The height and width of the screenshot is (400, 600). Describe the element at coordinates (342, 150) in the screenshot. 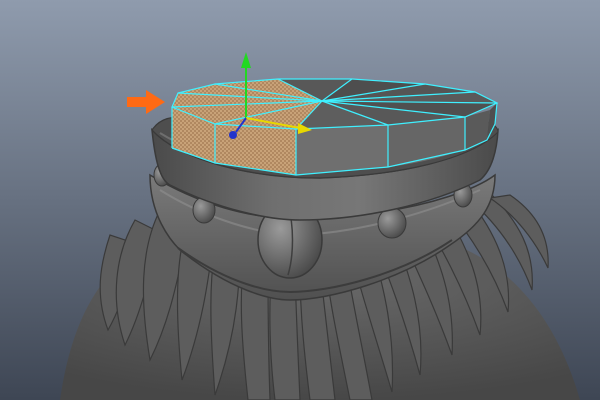

I see `cap-side-face` at that location.